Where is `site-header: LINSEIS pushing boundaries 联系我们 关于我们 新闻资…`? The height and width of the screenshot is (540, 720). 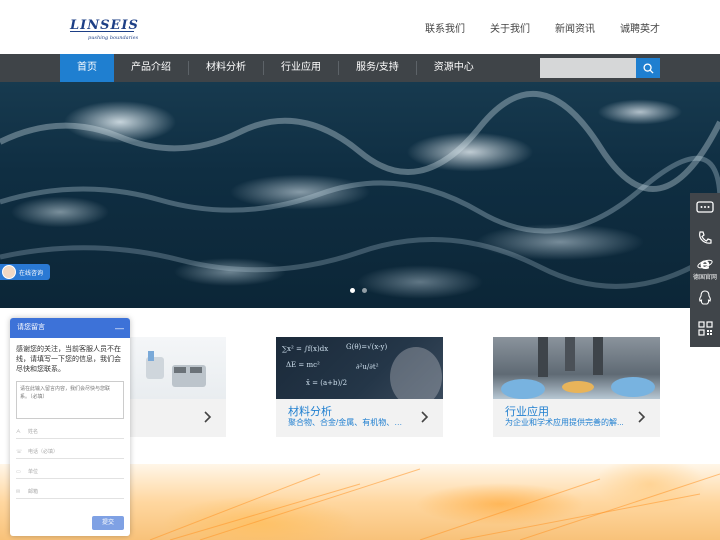
site-header: LINSEIS pushing boundaries 联系我们 关于我们 新闻资… is located at coordinates (360, 27).